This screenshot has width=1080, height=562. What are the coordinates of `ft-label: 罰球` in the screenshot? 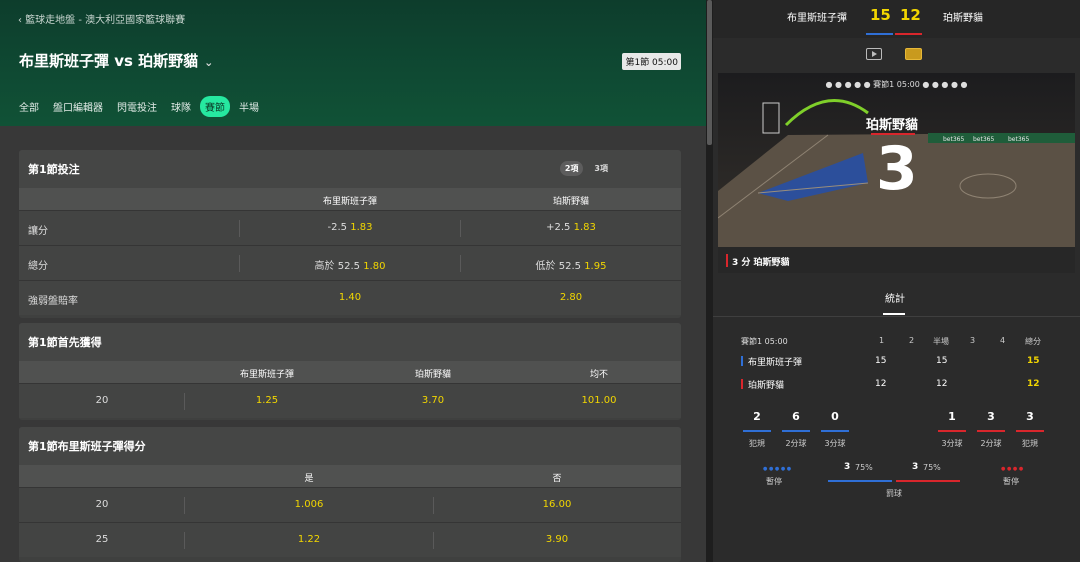 It's located at (894, 493).